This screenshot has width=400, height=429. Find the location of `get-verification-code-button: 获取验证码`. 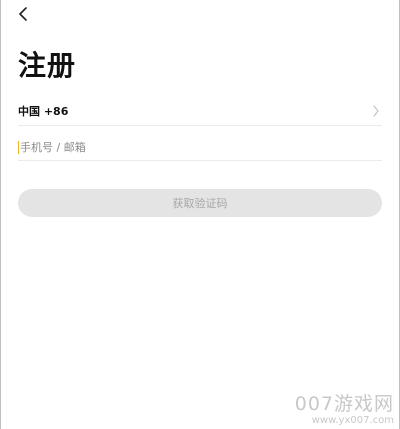

get-verification-code-button: 获取验证码 is located at coordinates (200, 203).